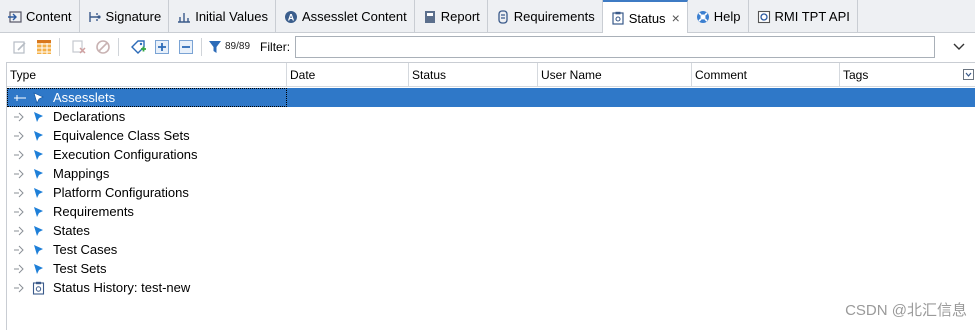 The height and width of the screenshot is (330, 975). What do you see at coordinates (79, 47) in the screenshot?
I see `delete-icon` at bounding box center [79, 47].